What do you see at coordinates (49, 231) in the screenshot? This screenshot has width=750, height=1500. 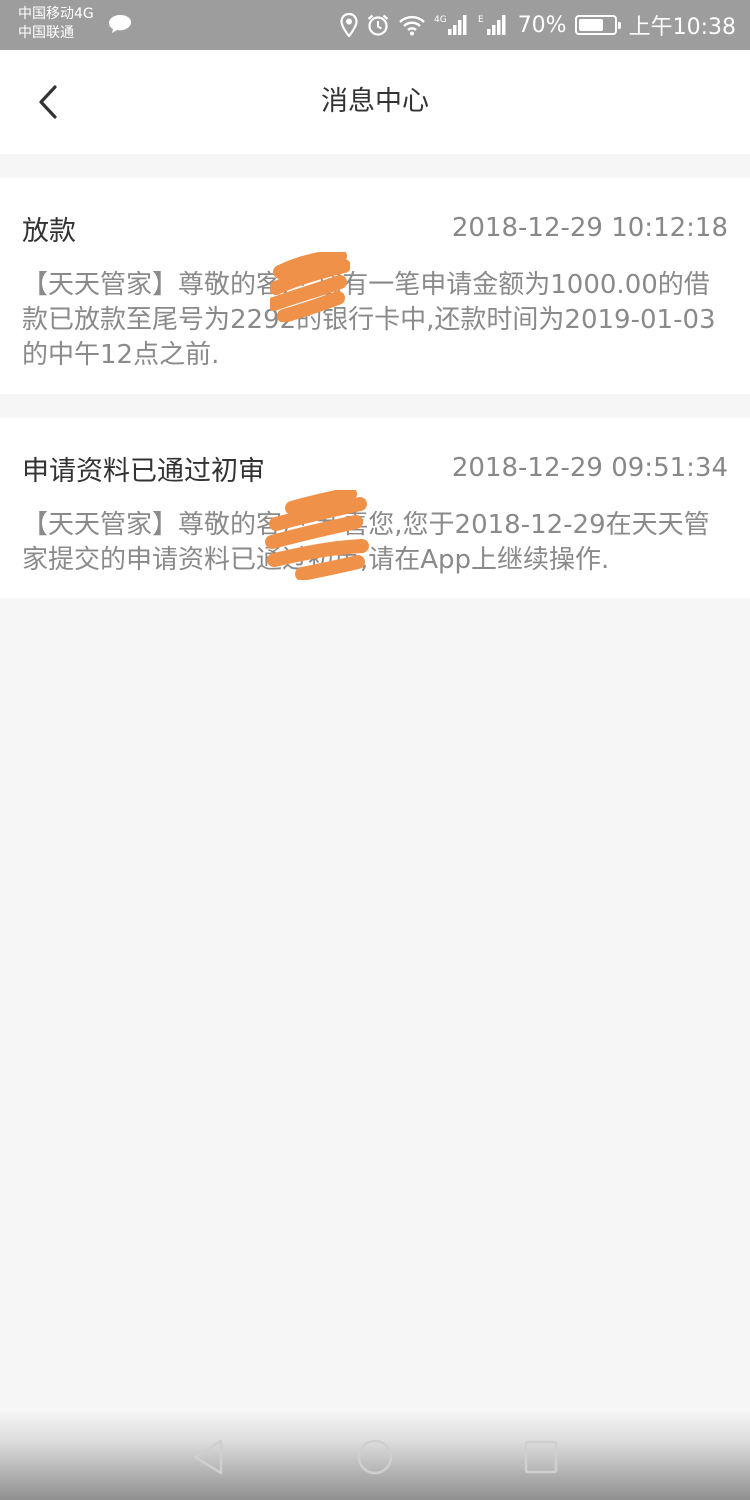 I see `message-title: 放款` at bounding box center [49, 231].